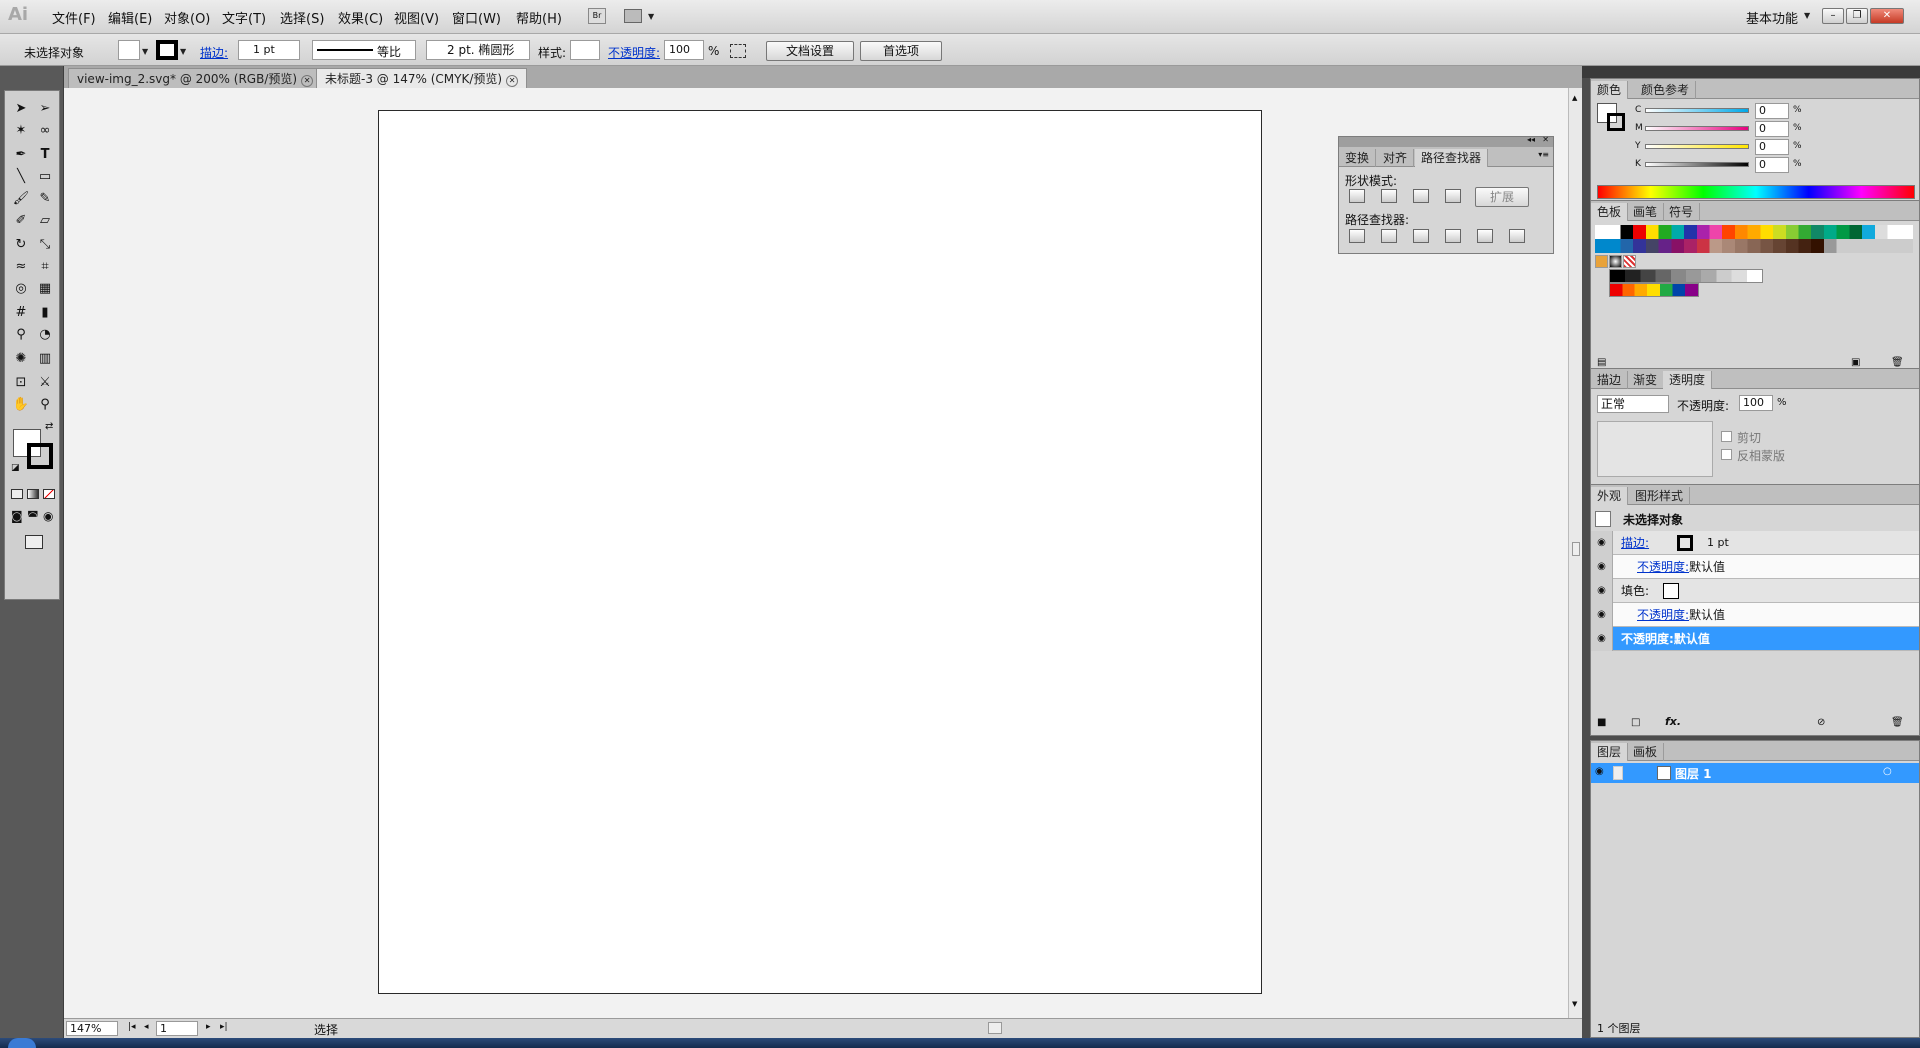 Image resolution: width=1920 pixels, height=1048 pixels. What do you see at coordinates (1772, 165) in the screenshot?
I see `channel-k-field: 0` at bounding box center [1772, 165].